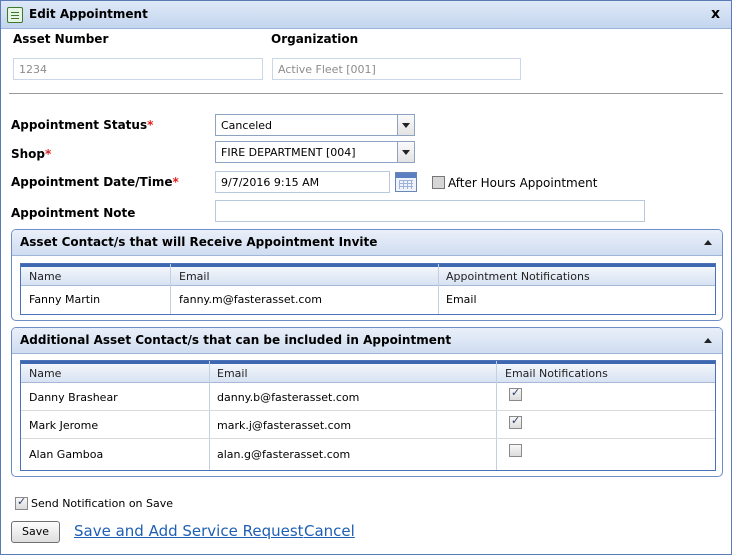 Image resolution: width=732 pixels, height=555 pixels. Describe the element at coordinates (315, 125) in the screenshot. I see `appointment-status-select: Canceled` at that location.